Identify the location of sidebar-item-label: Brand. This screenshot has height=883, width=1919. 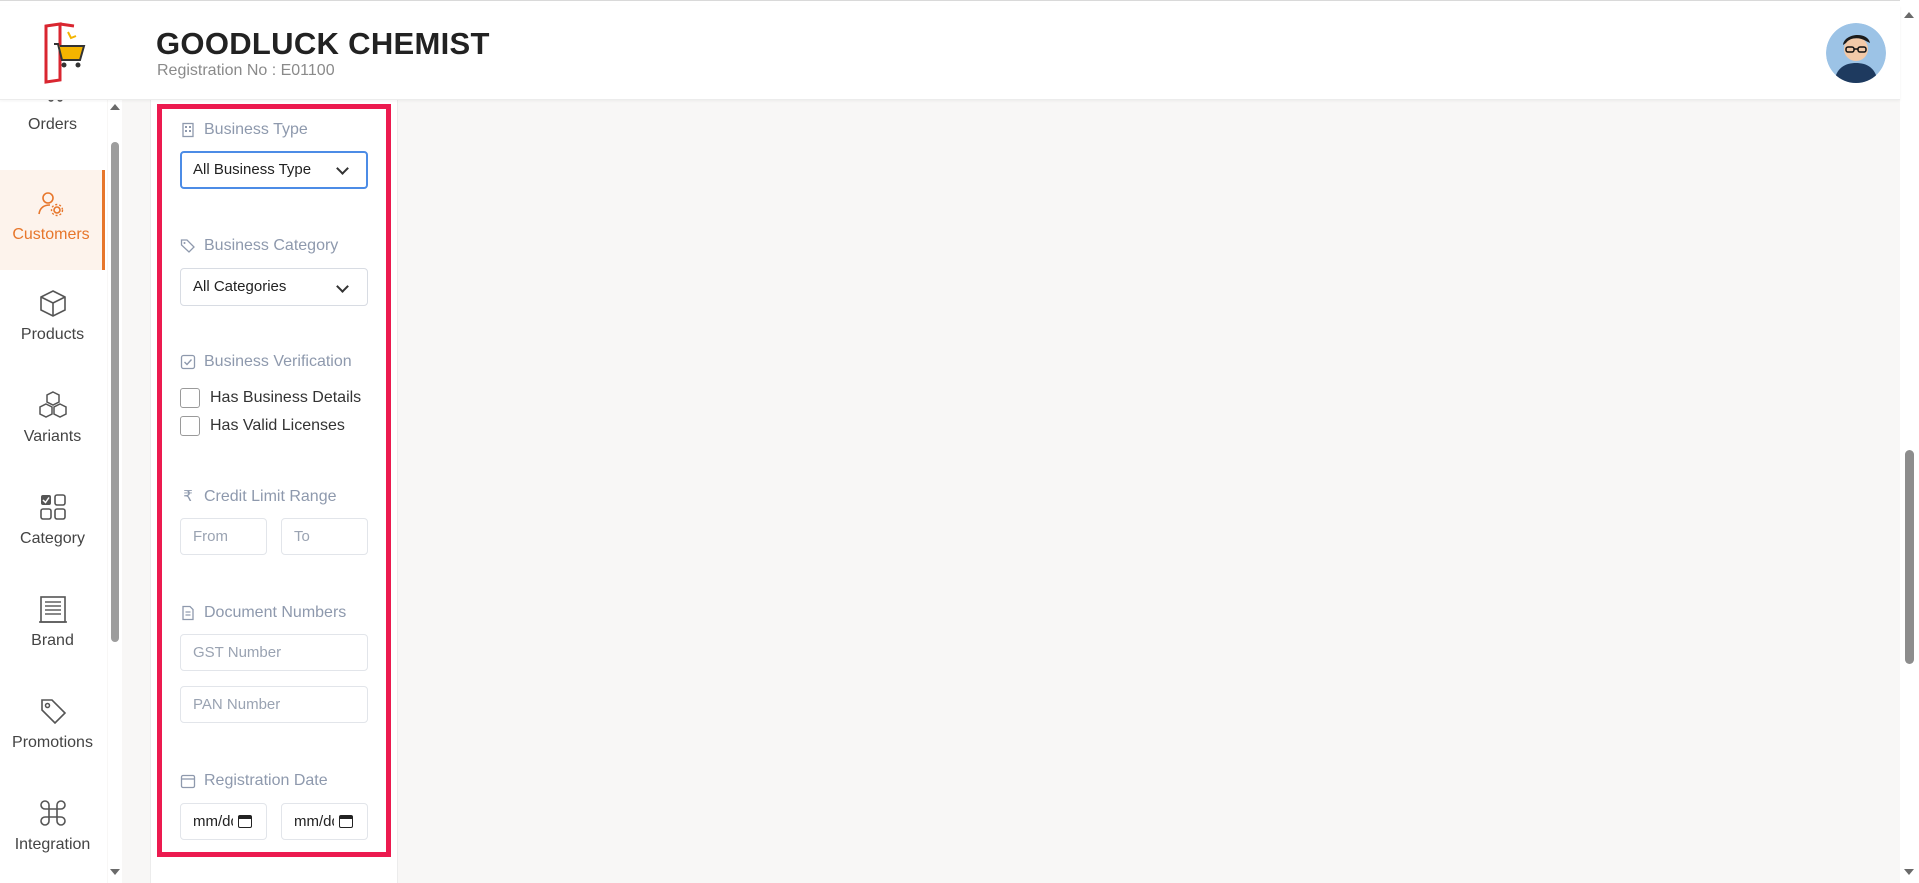
(52, 640).